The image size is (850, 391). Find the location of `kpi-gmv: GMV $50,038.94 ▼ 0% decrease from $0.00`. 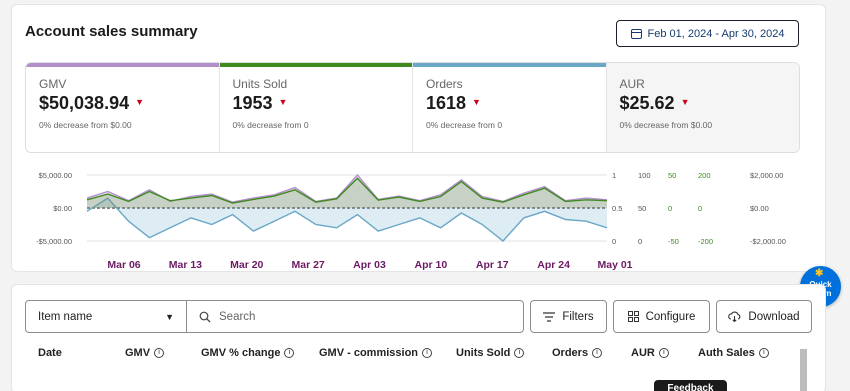

kpi-gmv: GMV $50,038.94 ▼ 0% decrease from $0.00 is located at coordinates (123, 107).